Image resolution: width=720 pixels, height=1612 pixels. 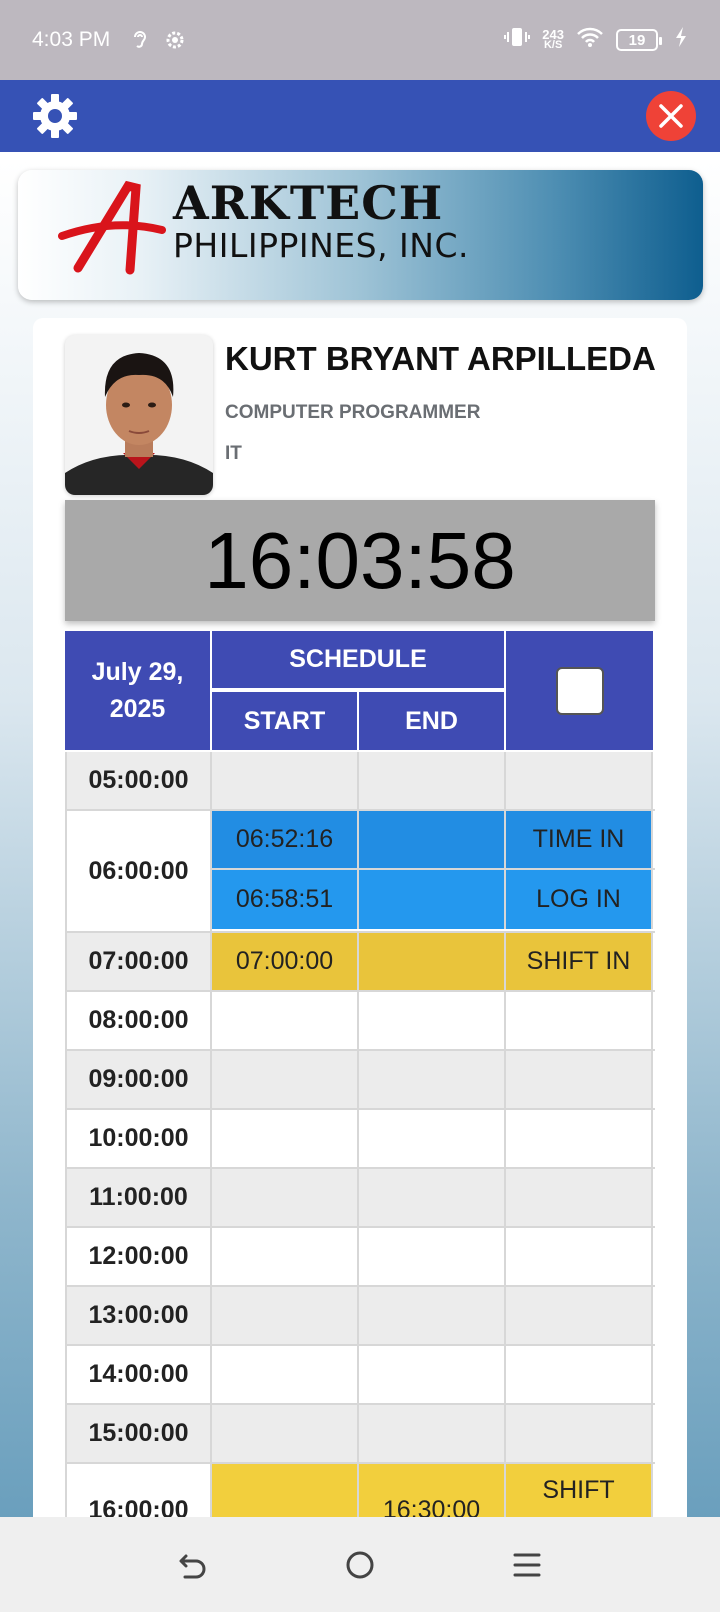 What do you see at coordinates (138, 1138) in the screenshot?
I see `row-time: 10:00:00` at bounding box center [138, 1138].